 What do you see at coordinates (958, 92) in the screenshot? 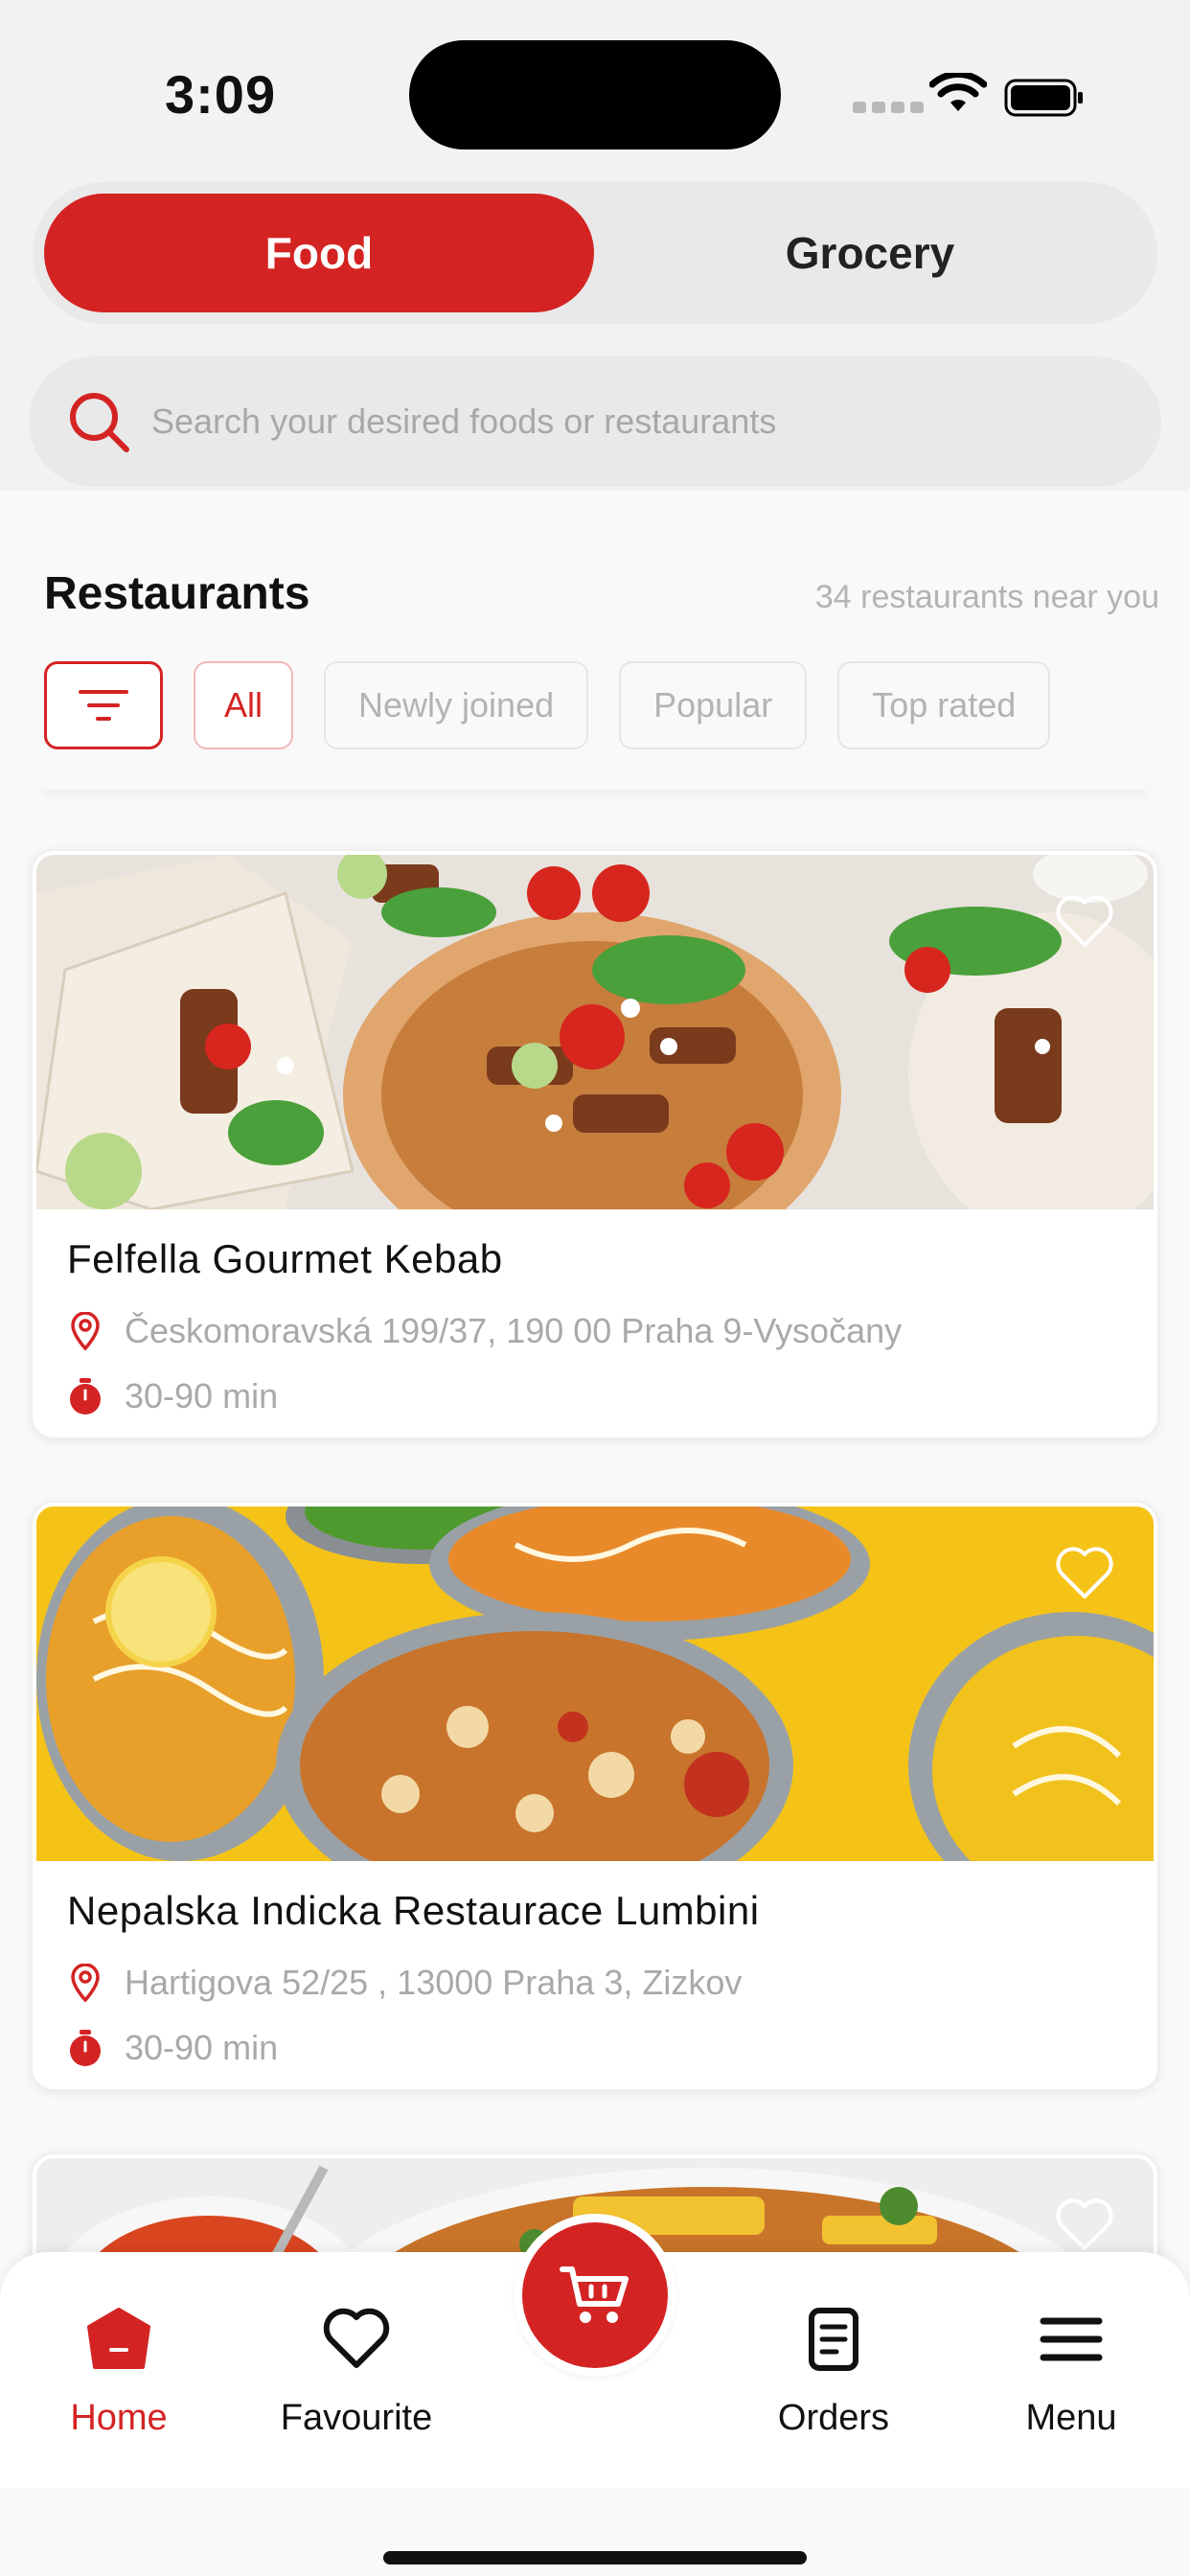
I see `wifi-icon` at bounding box center [958, 92].